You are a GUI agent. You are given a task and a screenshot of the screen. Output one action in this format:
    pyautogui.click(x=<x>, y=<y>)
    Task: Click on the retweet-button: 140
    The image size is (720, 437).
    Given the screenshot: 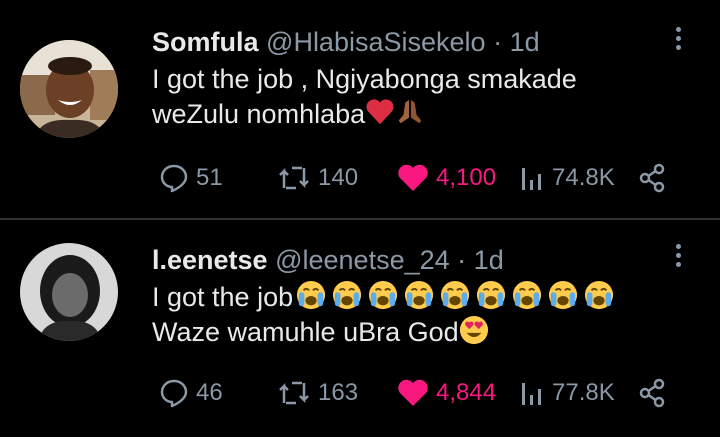 What is the action you would take?
    pyautogui.click(x=317, y=178)
    